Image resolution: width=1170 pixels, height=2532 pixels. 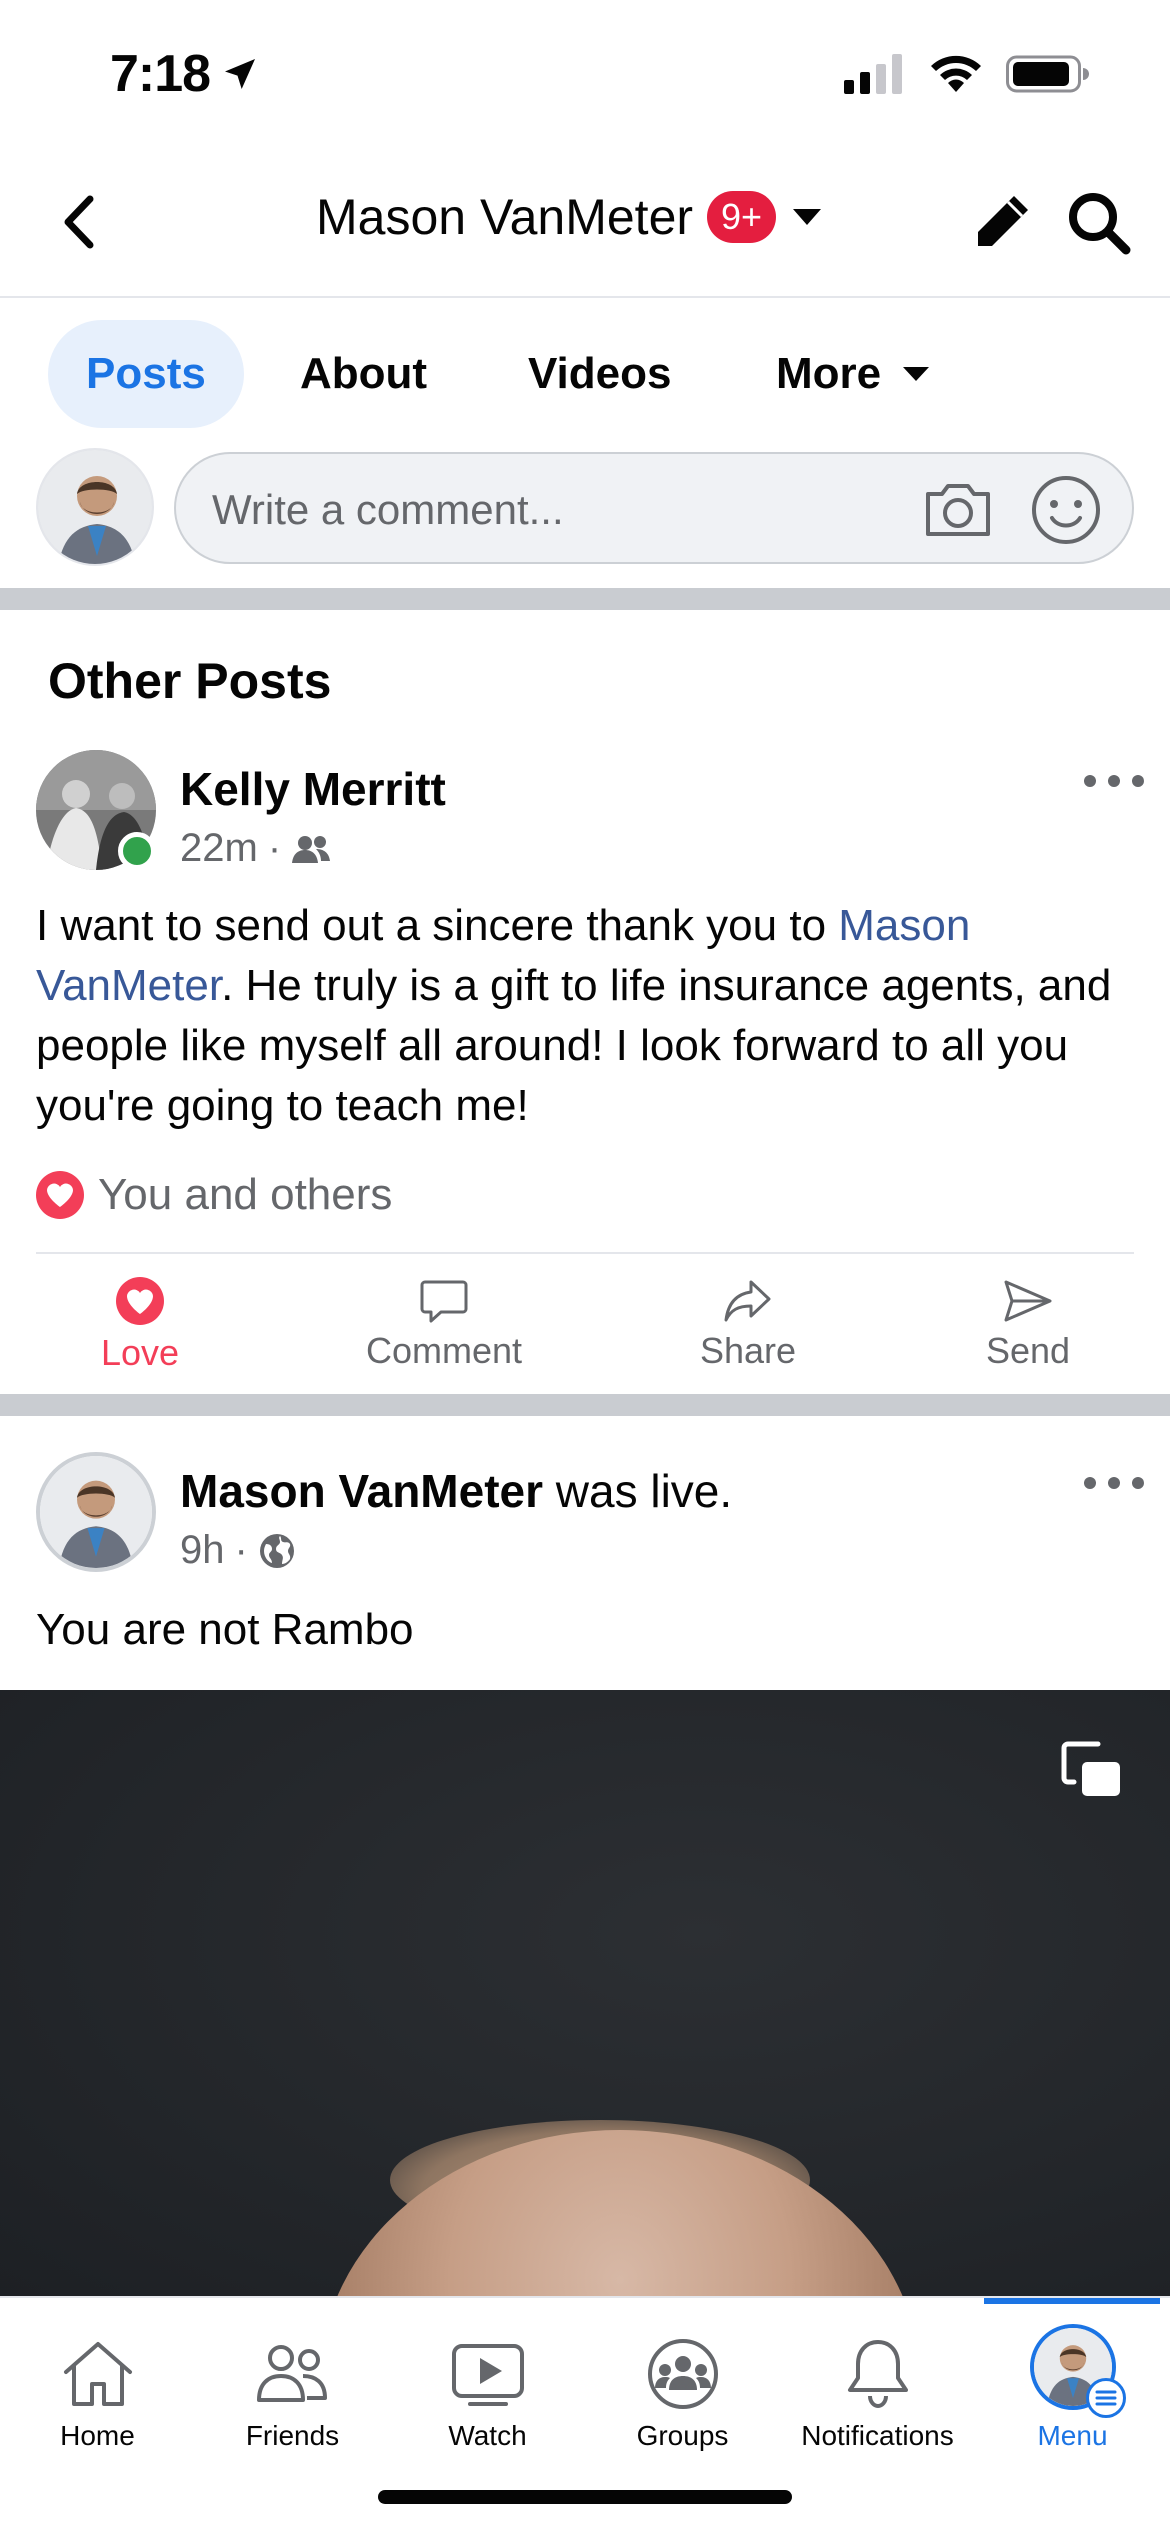 What do you see at coordinates (1028, 1350) in the screenshot?
I see `action-label: Send` at bounding box center [1028, 1350].